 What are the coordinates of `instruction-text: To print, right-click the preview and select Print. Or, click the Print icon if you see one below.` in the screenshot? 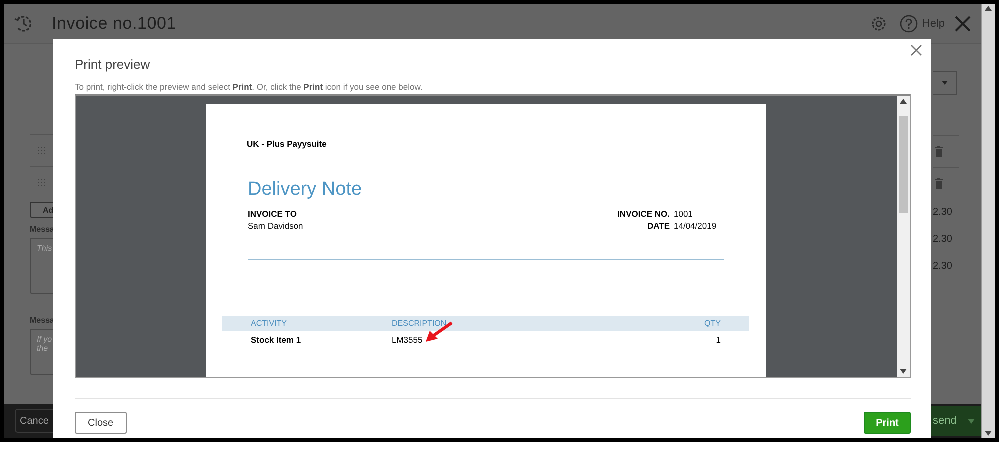 It's located at (249, 87).